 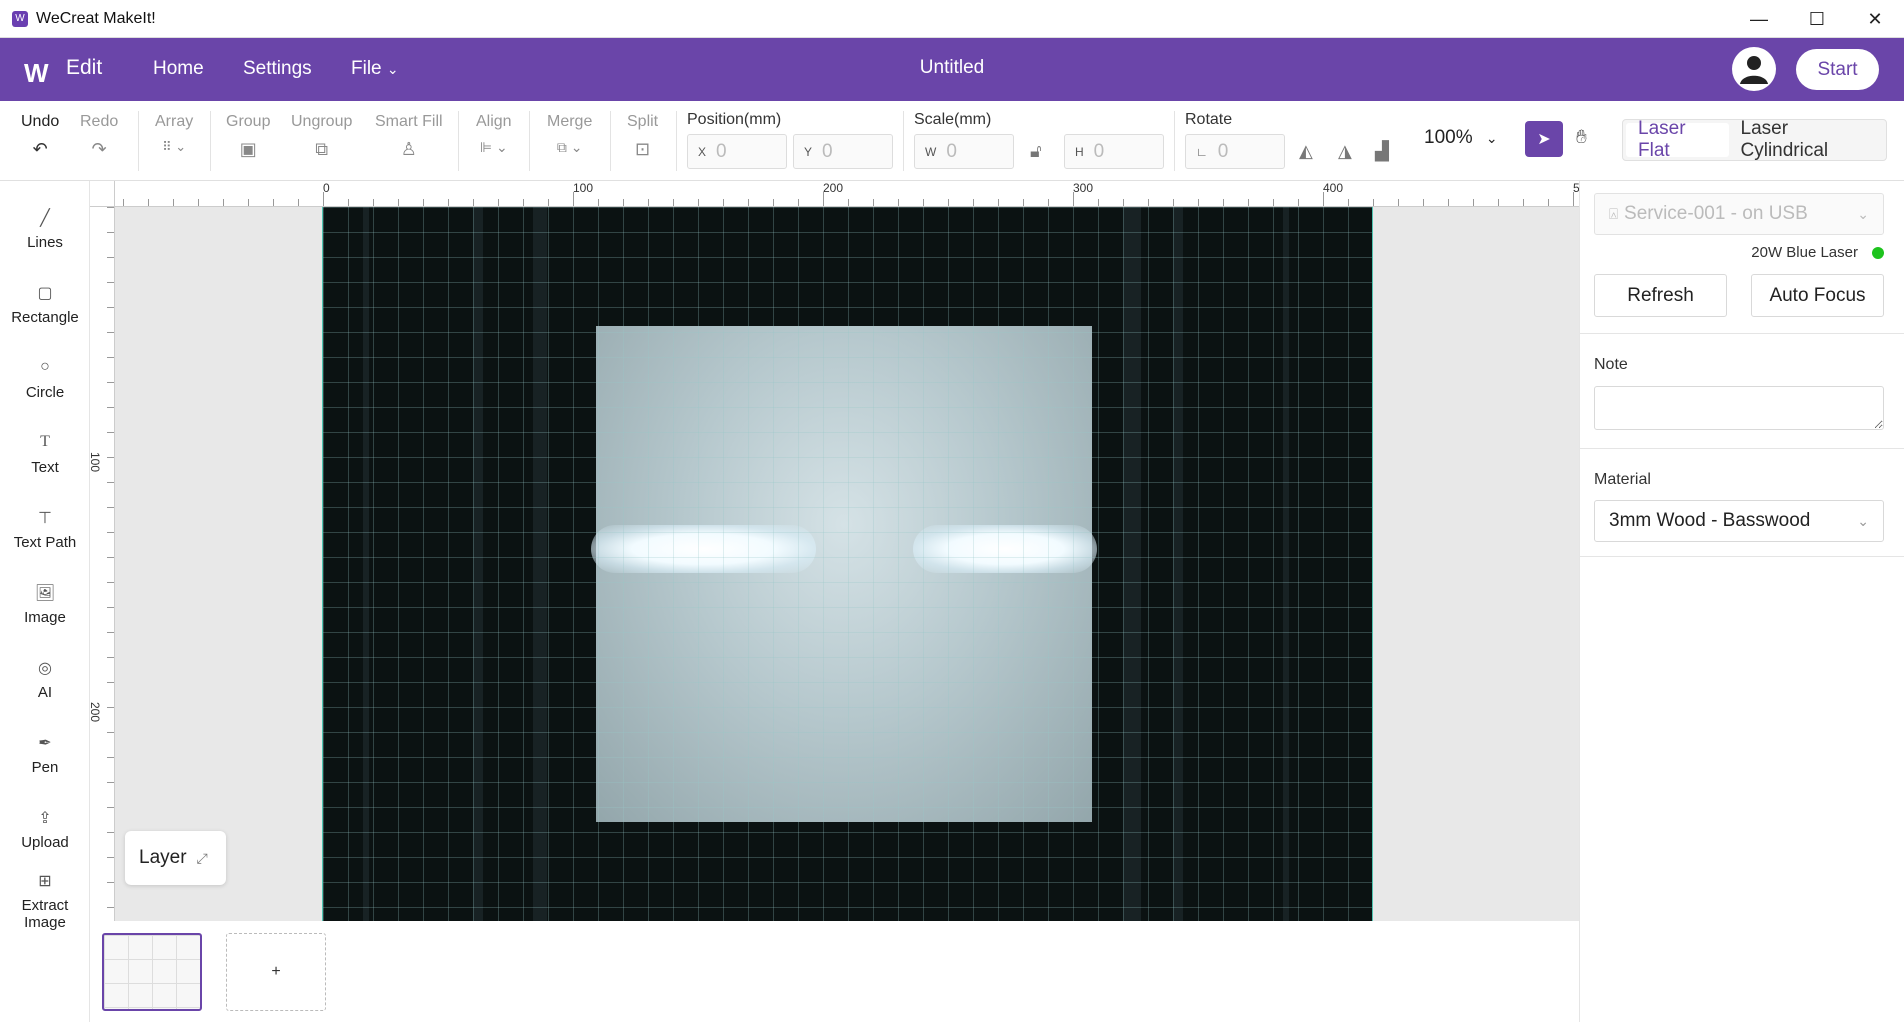 What do you see at coordinates (45, 317) in the screenshot?
I see `tool-rectangle-label: Rectangle` at bounding box center [45, 317].